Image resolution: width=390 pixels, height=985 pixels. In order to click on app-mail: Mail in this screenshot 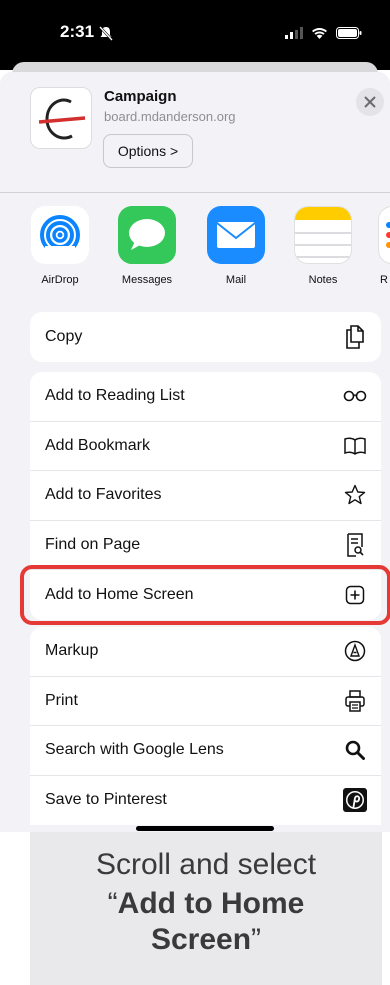, I will do `click(236, 246)`.